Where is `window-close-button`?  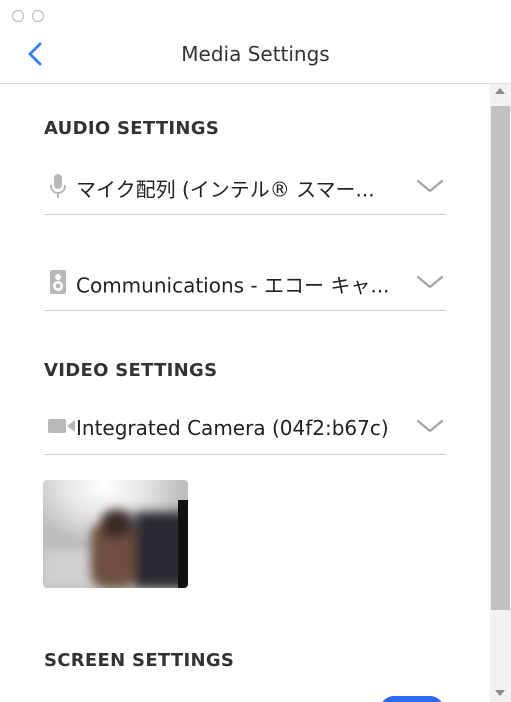 window-close-button is located at coordinates (18, 16).